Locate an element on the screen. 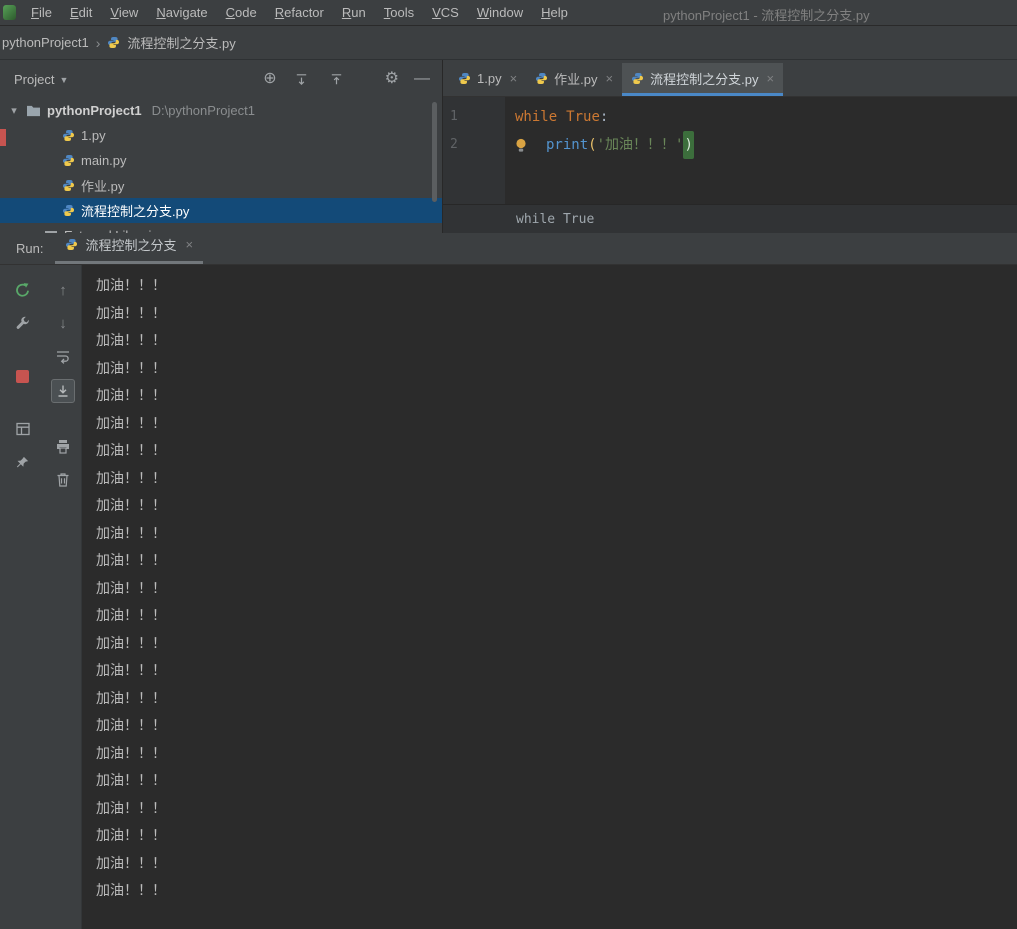 This screenshot has height=929, width=1017. scroll-to-end-icon is located at coordinates (63, 391).